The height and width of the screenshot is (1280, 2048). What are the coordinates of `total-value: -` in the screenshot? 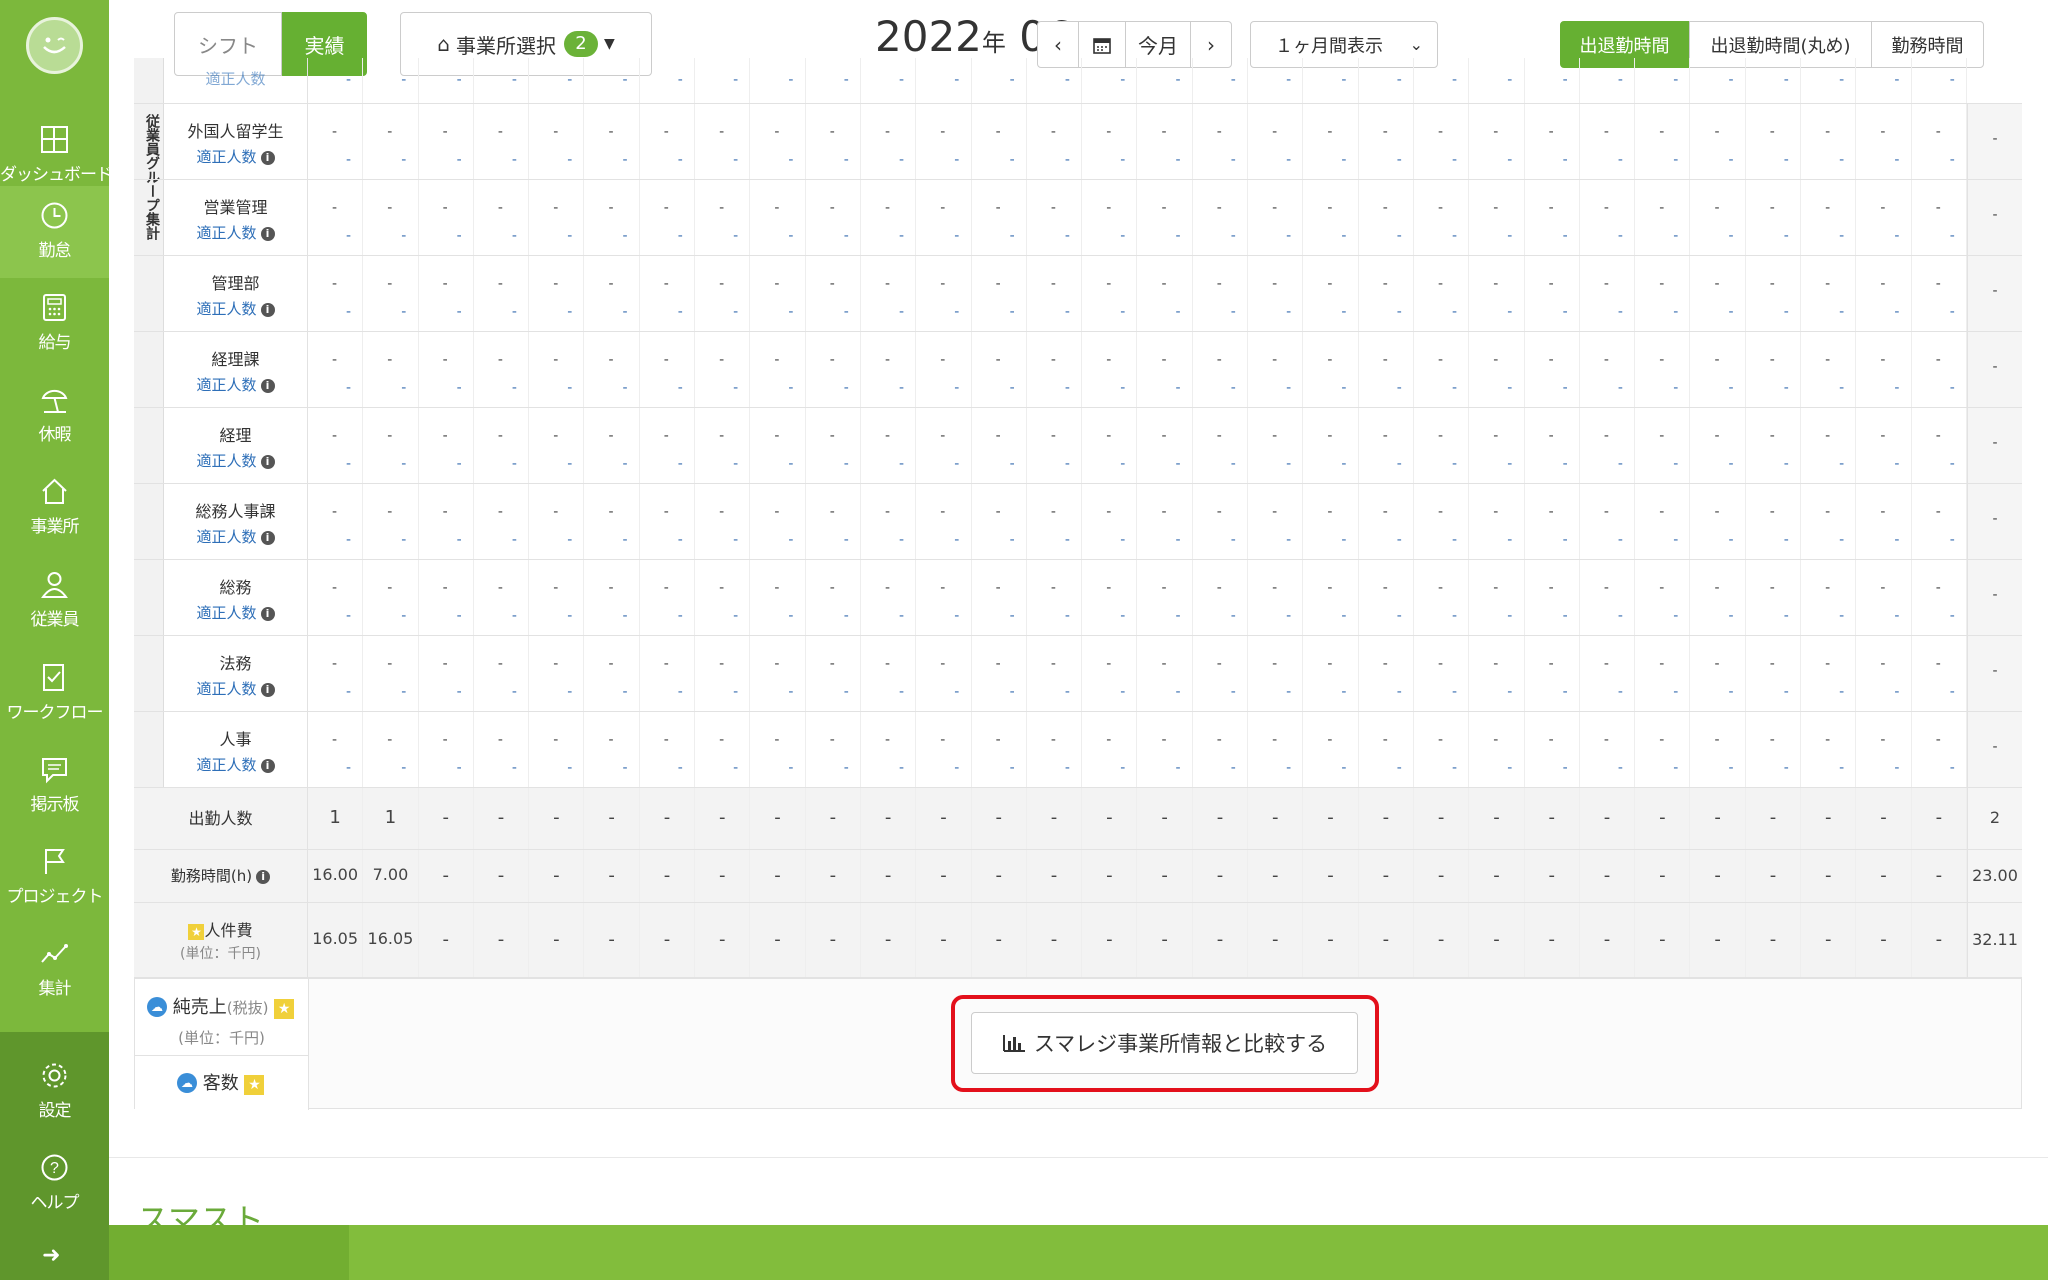 It's located at (1995, 139).